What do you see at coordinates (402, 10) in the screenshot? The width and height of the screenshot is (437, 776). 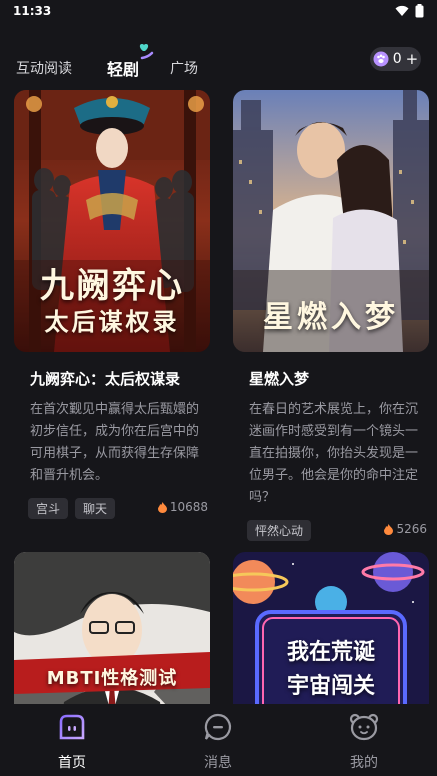 I see `wifi-icon` at bounding box center [402, 10].